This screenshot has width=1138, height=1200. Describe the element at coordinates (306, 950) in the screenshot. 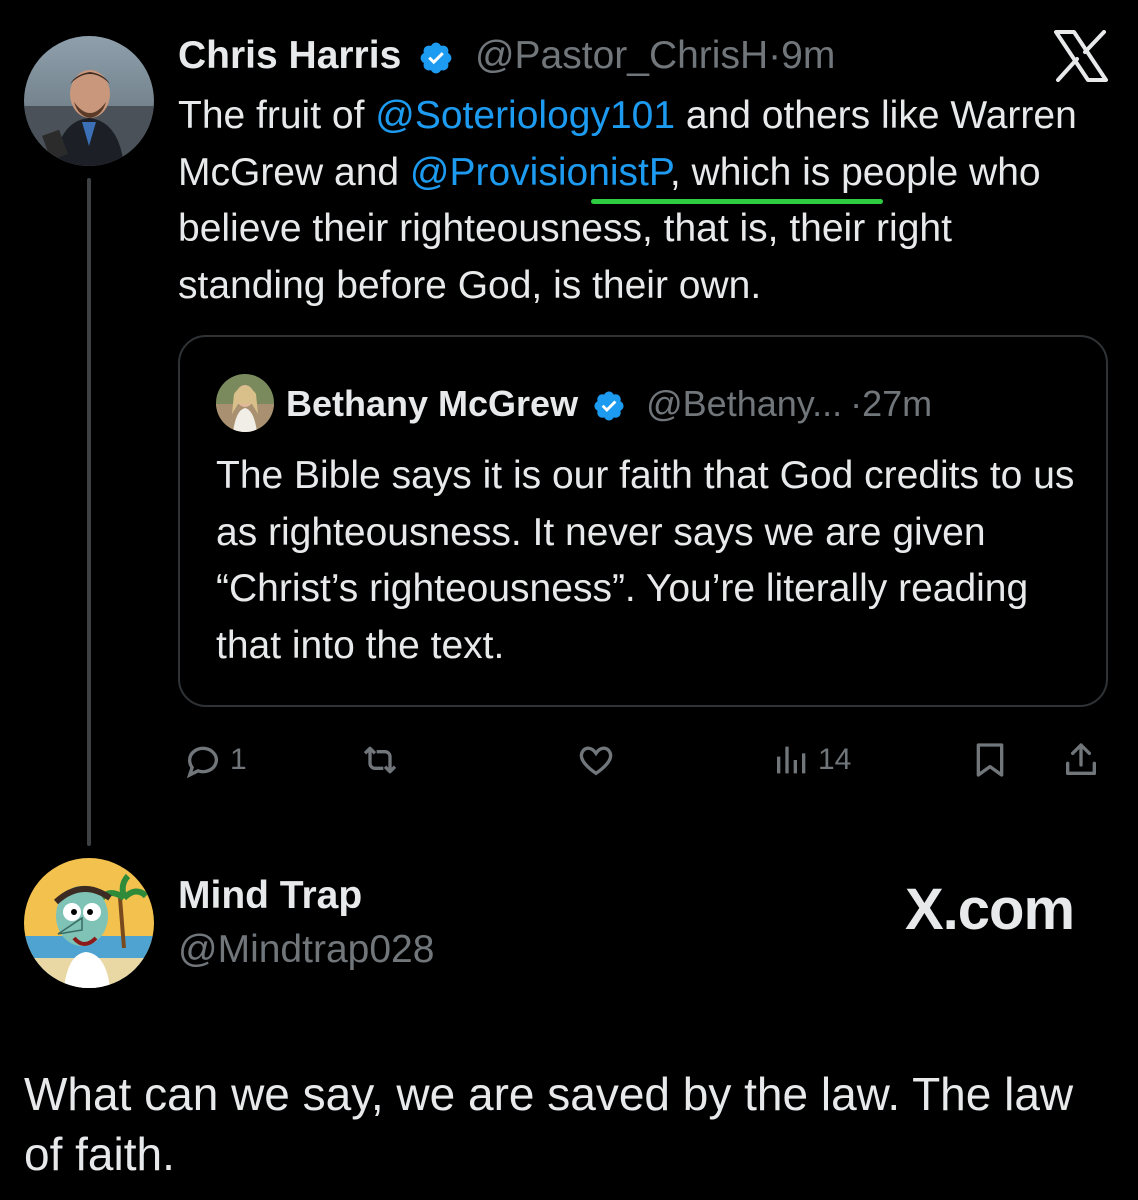

I see `reply-author-handle: @Mindtrap028` at that location.